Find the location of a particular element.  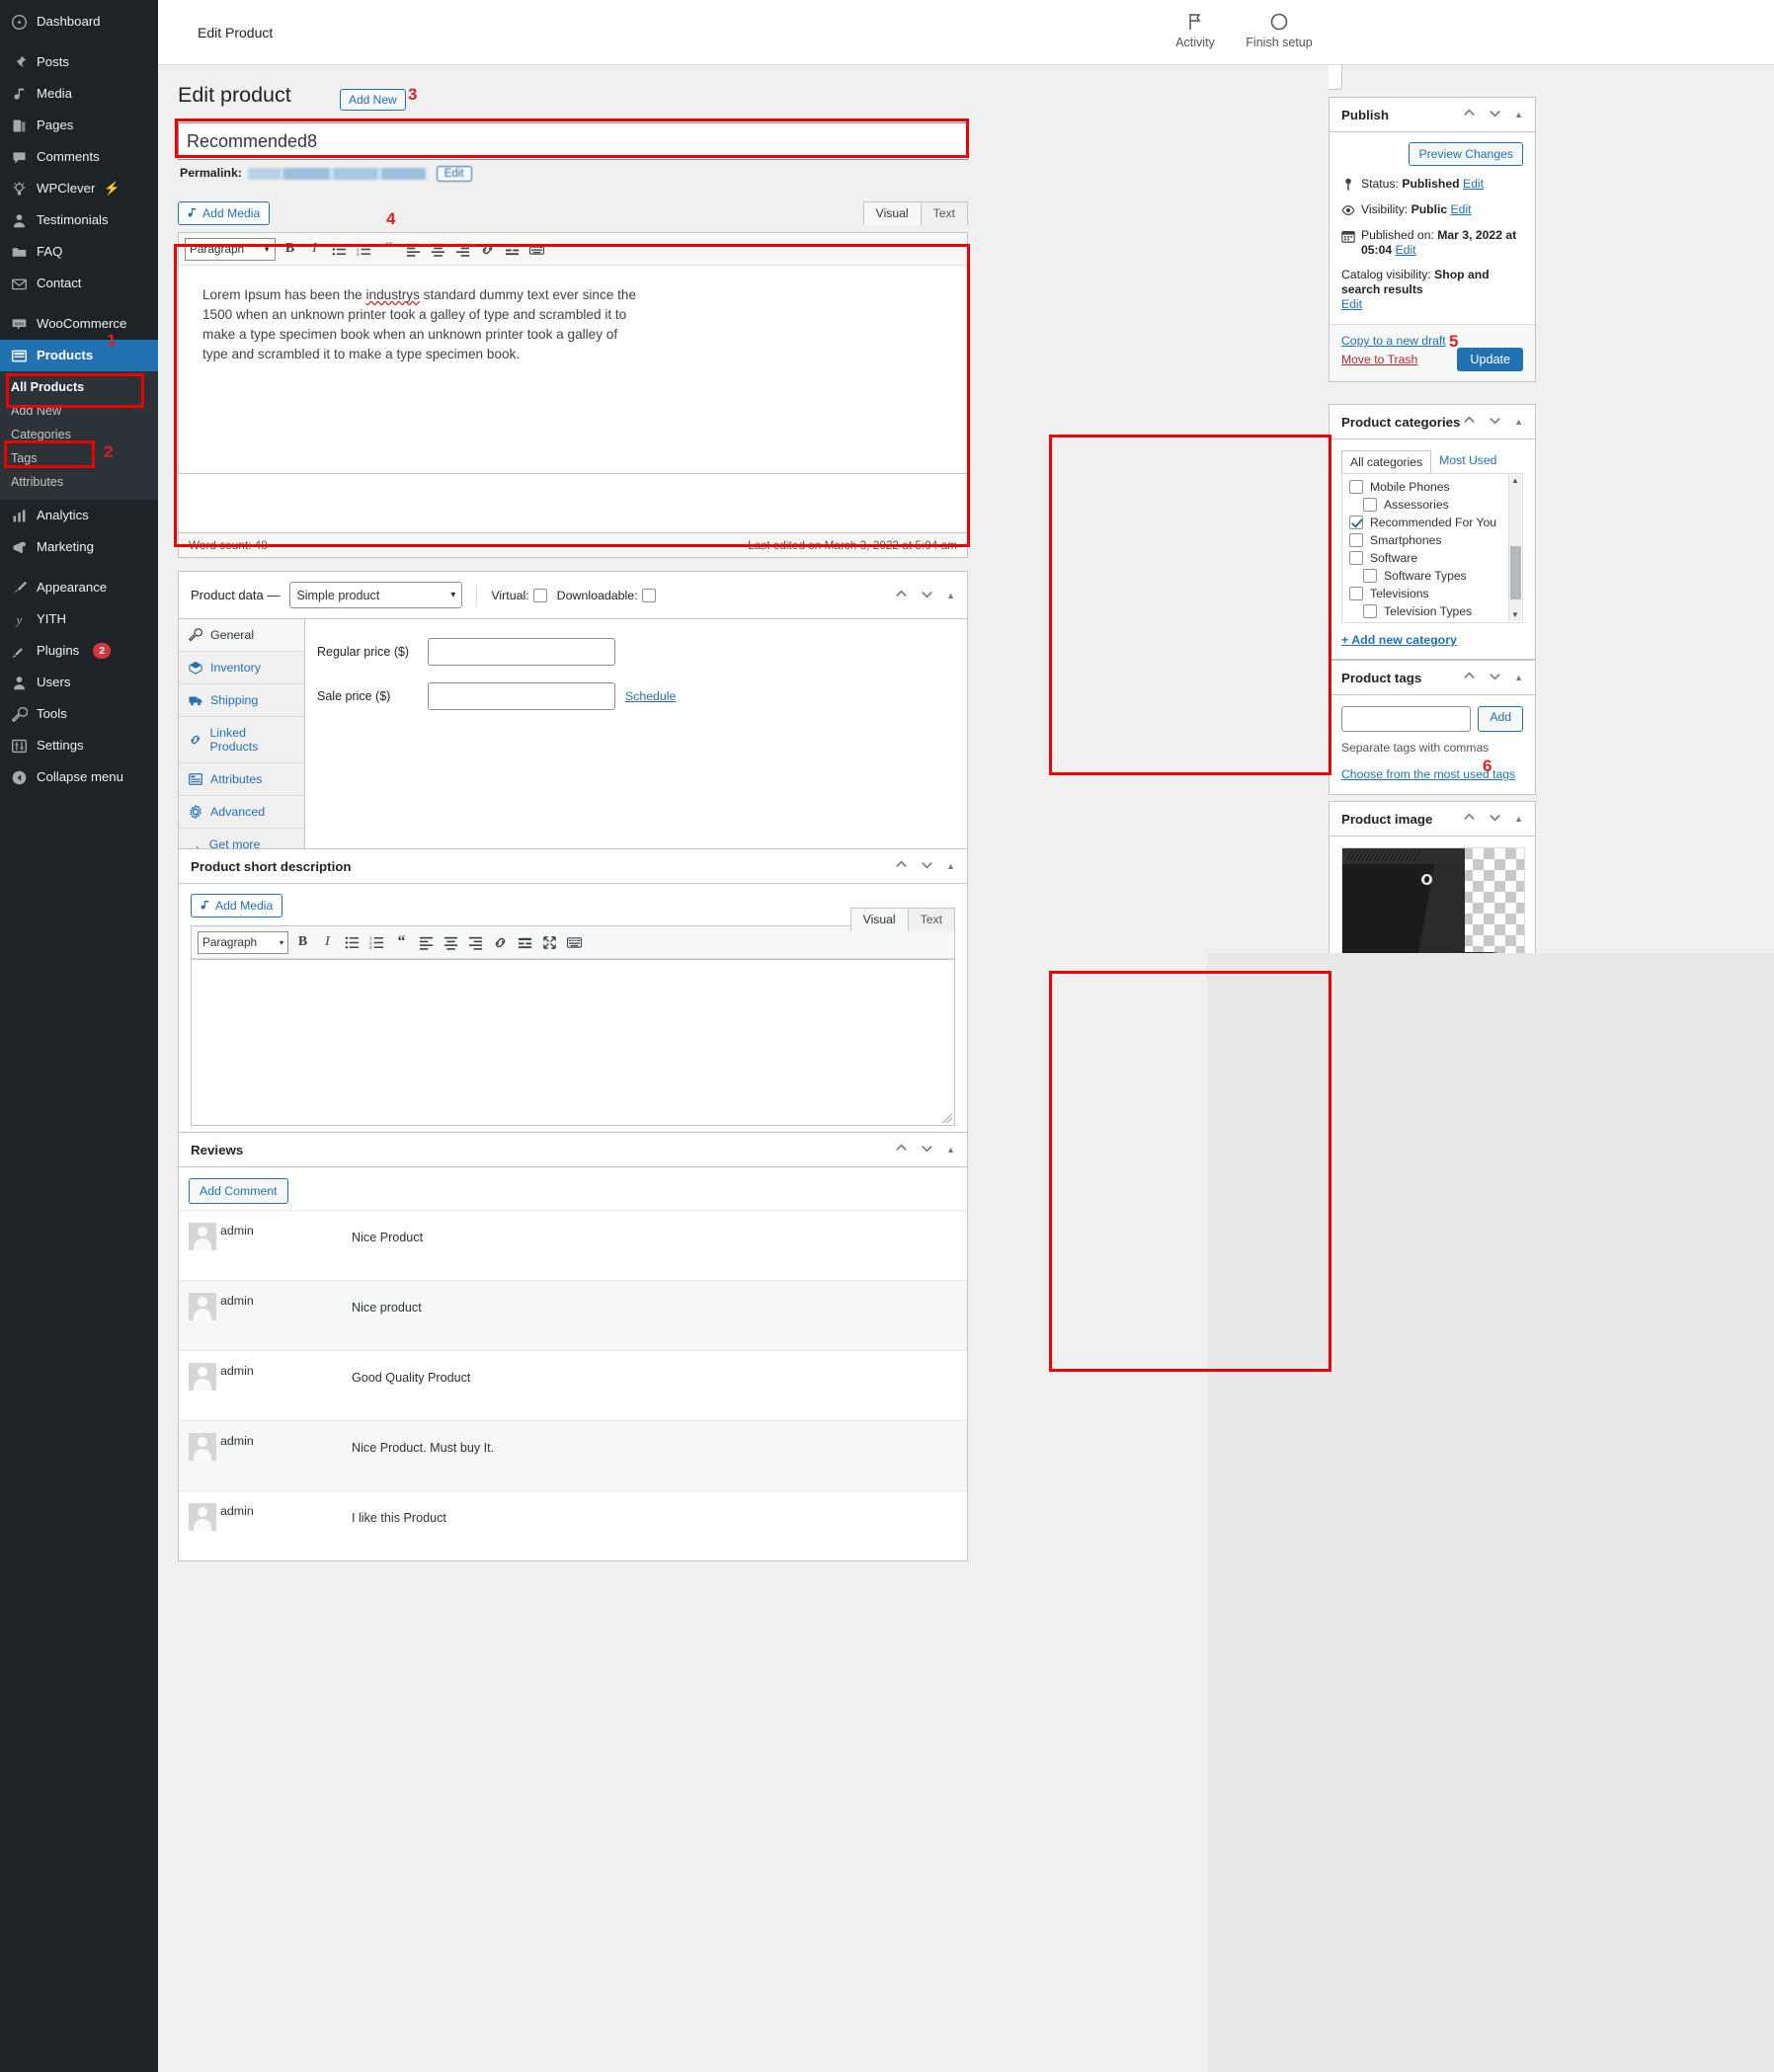

submenu-item-categories: Categories is located at coordinates (79, 434).